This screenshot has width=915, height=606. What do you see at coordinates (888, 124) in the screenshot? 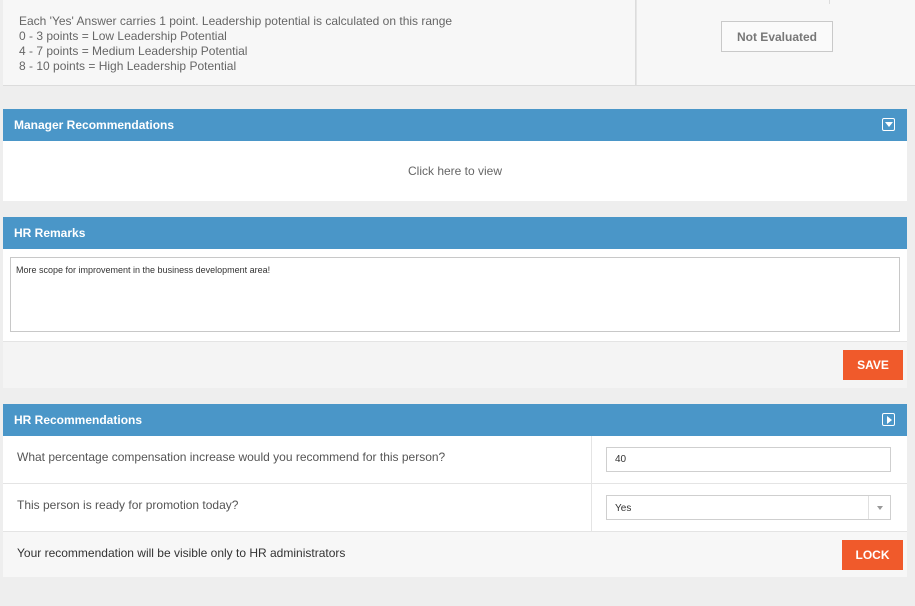
I see `collapse-down-icon` at bounding box center [888, 124].